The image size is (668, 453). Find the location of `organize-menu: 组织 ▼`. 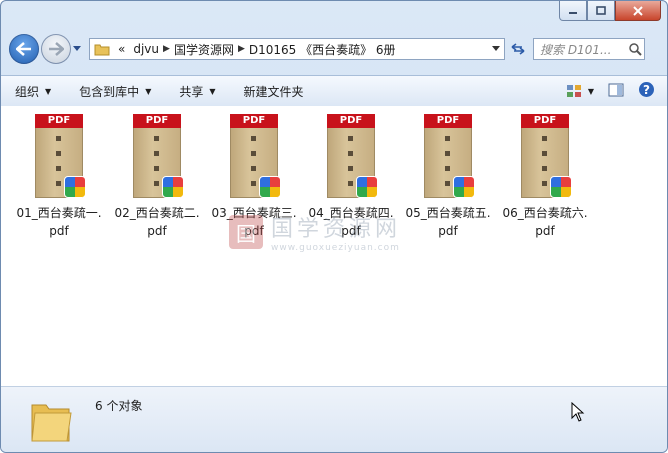

organize-menu: 组织 ▼ is located at coordinates (33, 91).